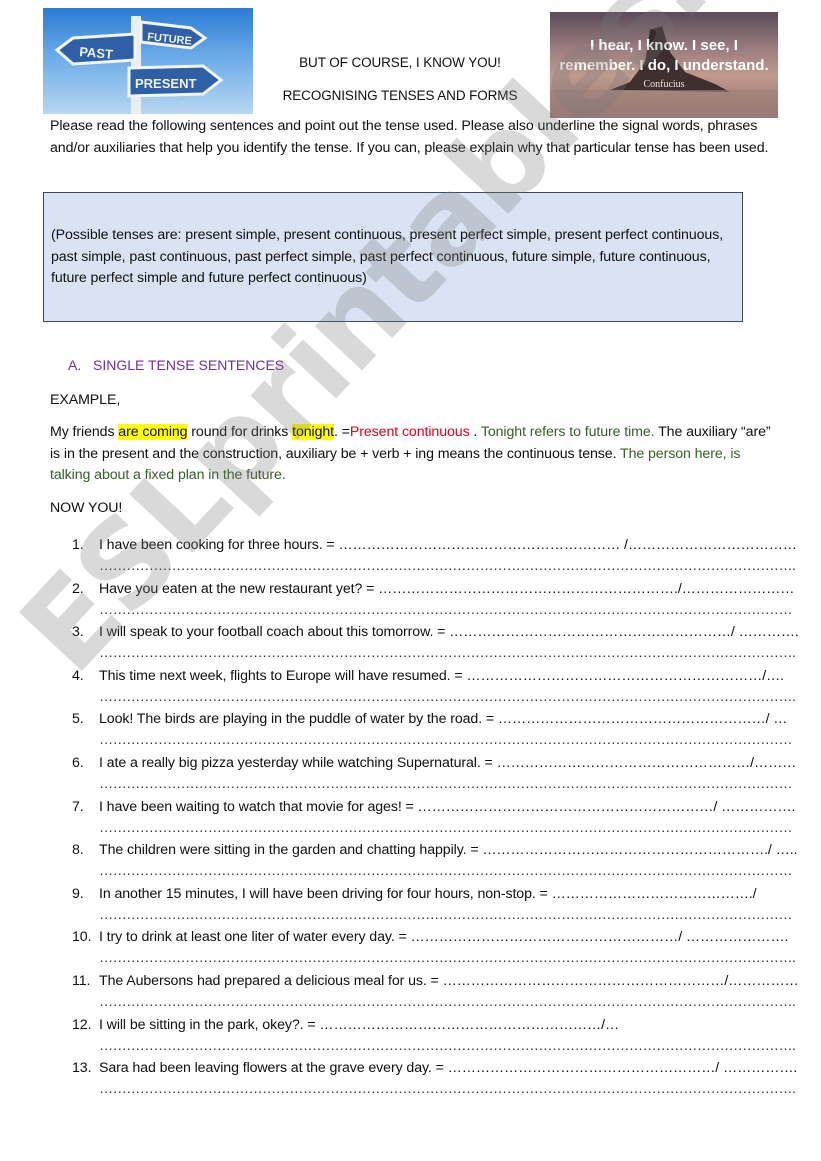 The height and width of the screenshot is (1161, 821). Describe the element at coordinates (240, 432) in the screenshot. I see `example-text: round for drinks` at that location.